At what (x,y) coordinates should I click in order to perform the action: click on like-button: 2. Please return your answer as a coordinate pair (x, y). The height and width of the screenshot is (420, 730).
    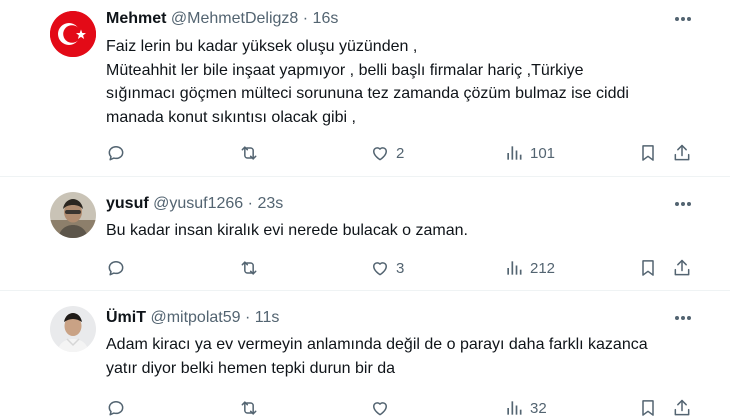
    Looking at the image, I should click on (387, 153).